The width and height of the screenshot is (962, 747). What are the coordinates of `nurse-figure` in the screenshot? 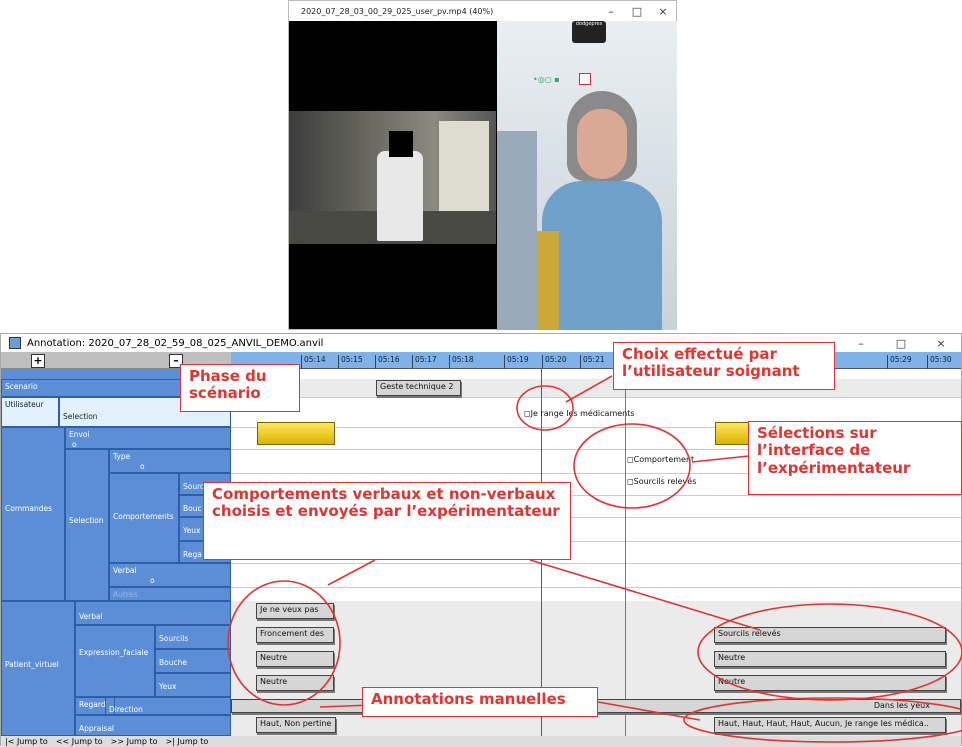 It's located at (400, 196).